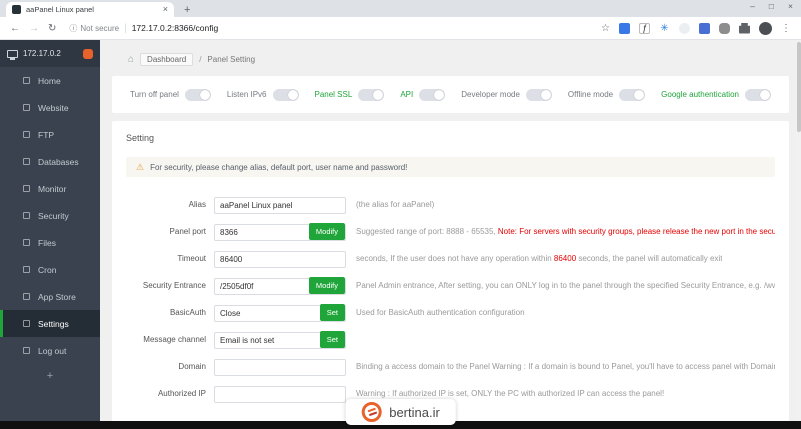 This screenshot has height=429, width=801. What do you see at coordinates (798, 87) in the screenshot?
I see `scrollbar-thumb` at bounding box center [798, 87].